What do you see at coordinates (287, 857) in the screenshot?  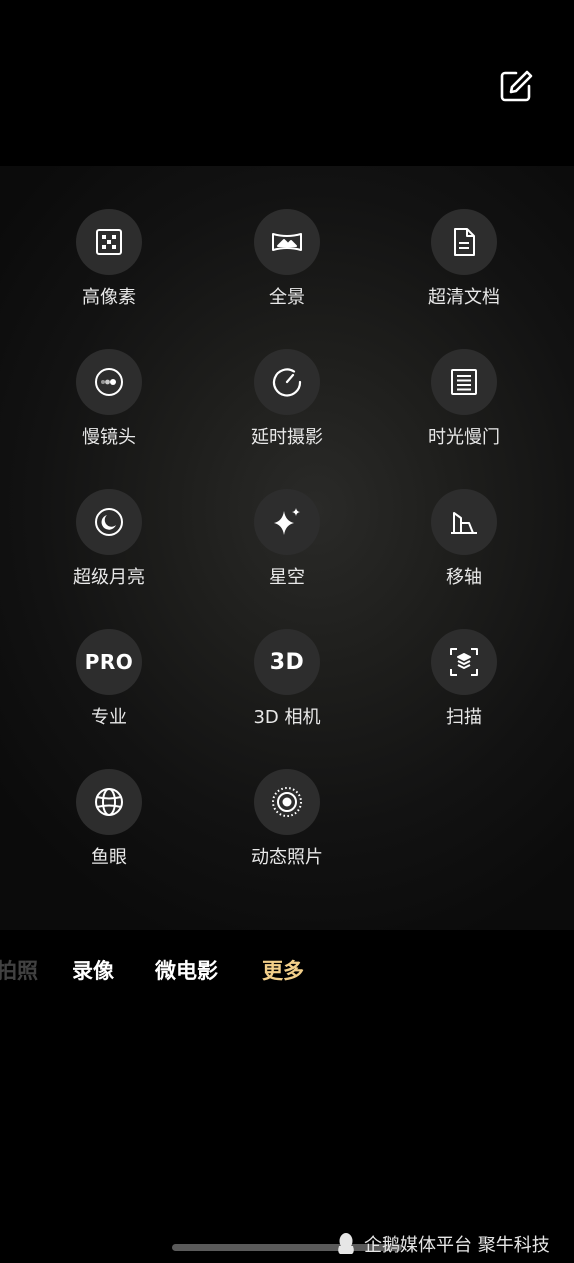 I see `mode-label: 动态照片` at bounding box center [287, 857].